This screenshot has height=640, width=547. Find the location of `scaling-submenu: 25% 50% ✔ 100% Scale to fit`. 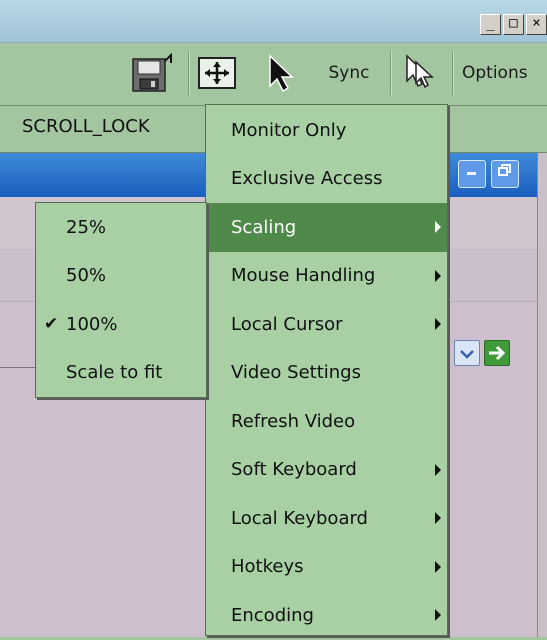

scaling-submenu: 25% 50% ✔ 100% Scale to fit is located at coordinates (121, 300).